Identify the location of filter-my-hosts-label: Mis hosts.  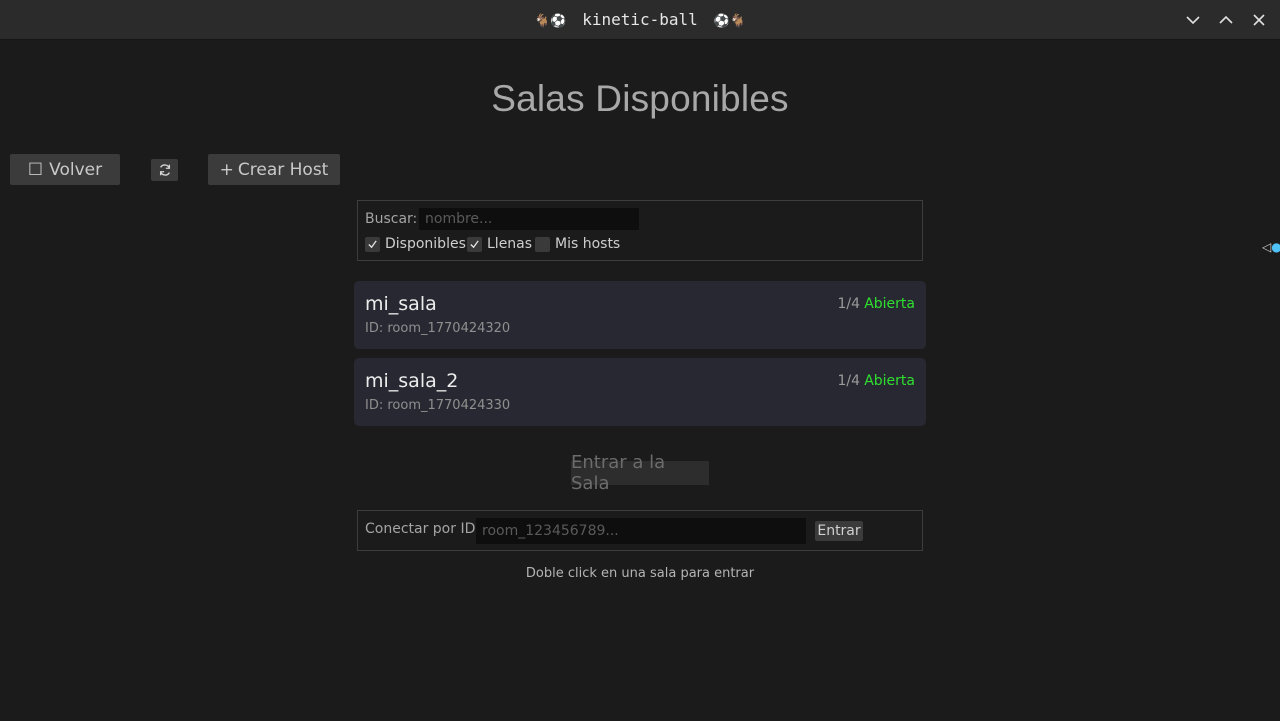
(588, 244).